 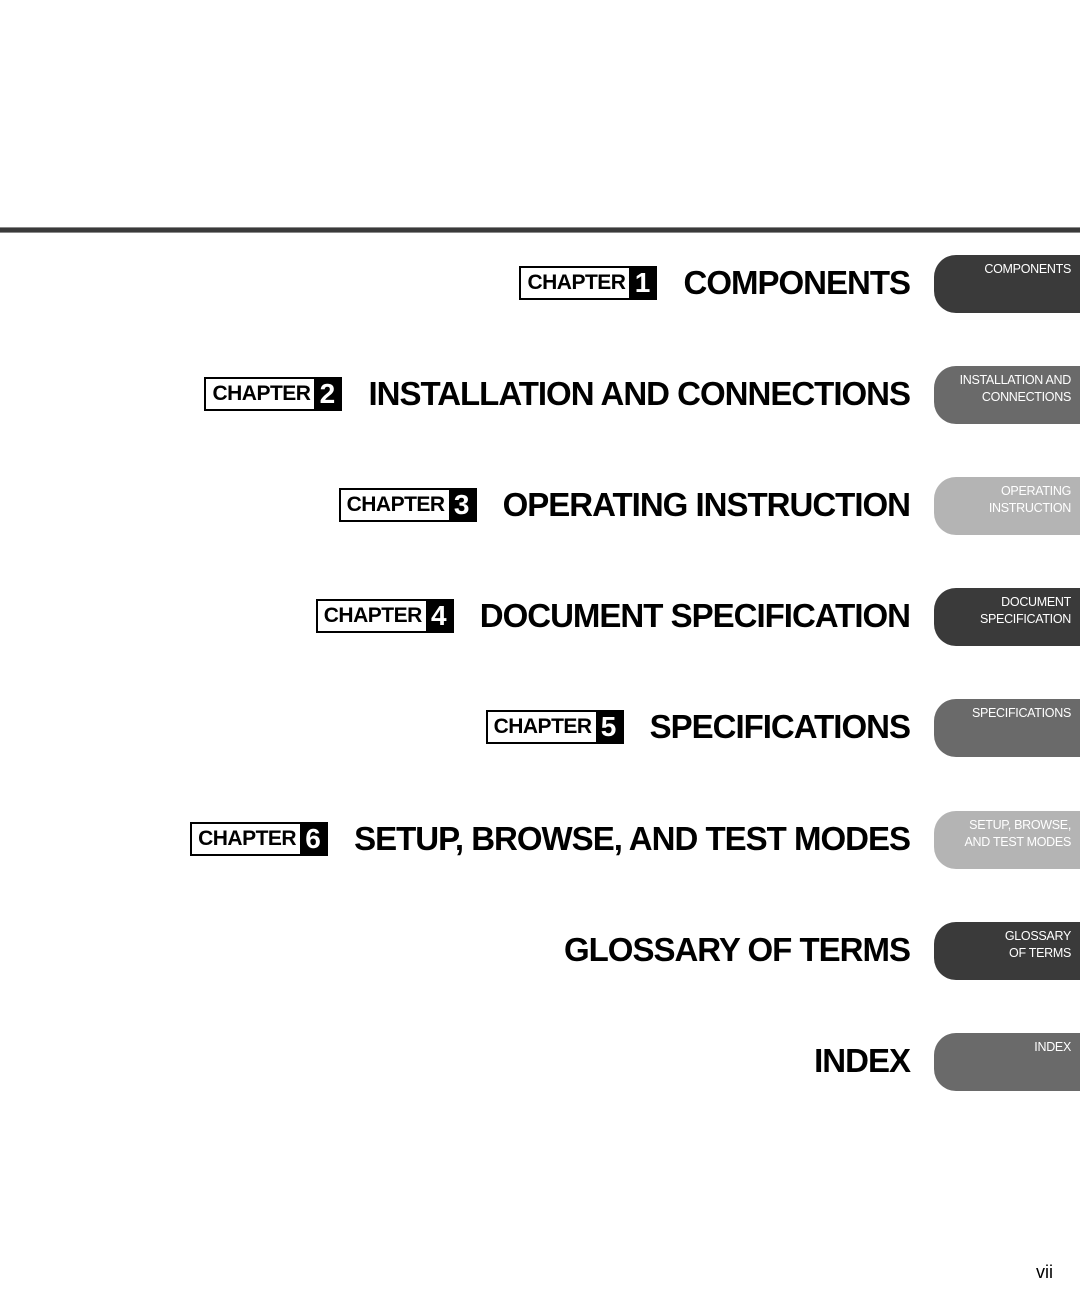 What do you see at coordinates (1026, 397) in the screenshot?
I see `tab-label: CONNECTIONS` at bounding box center [1026, 397].